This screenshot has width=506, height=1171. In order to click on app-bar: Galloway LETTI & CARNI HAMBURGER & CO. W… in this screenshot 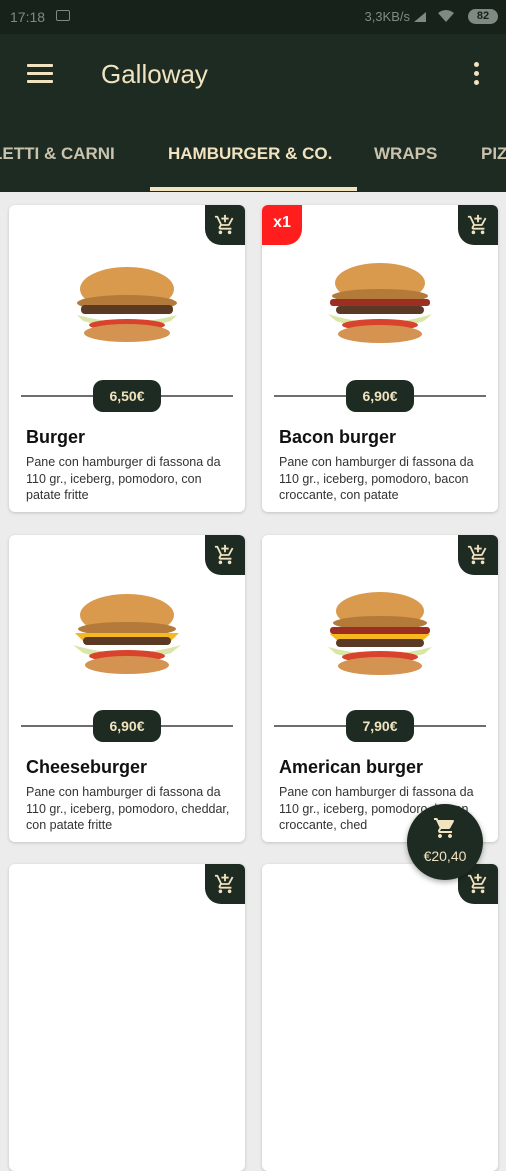, I will do `click(253, 113)`.